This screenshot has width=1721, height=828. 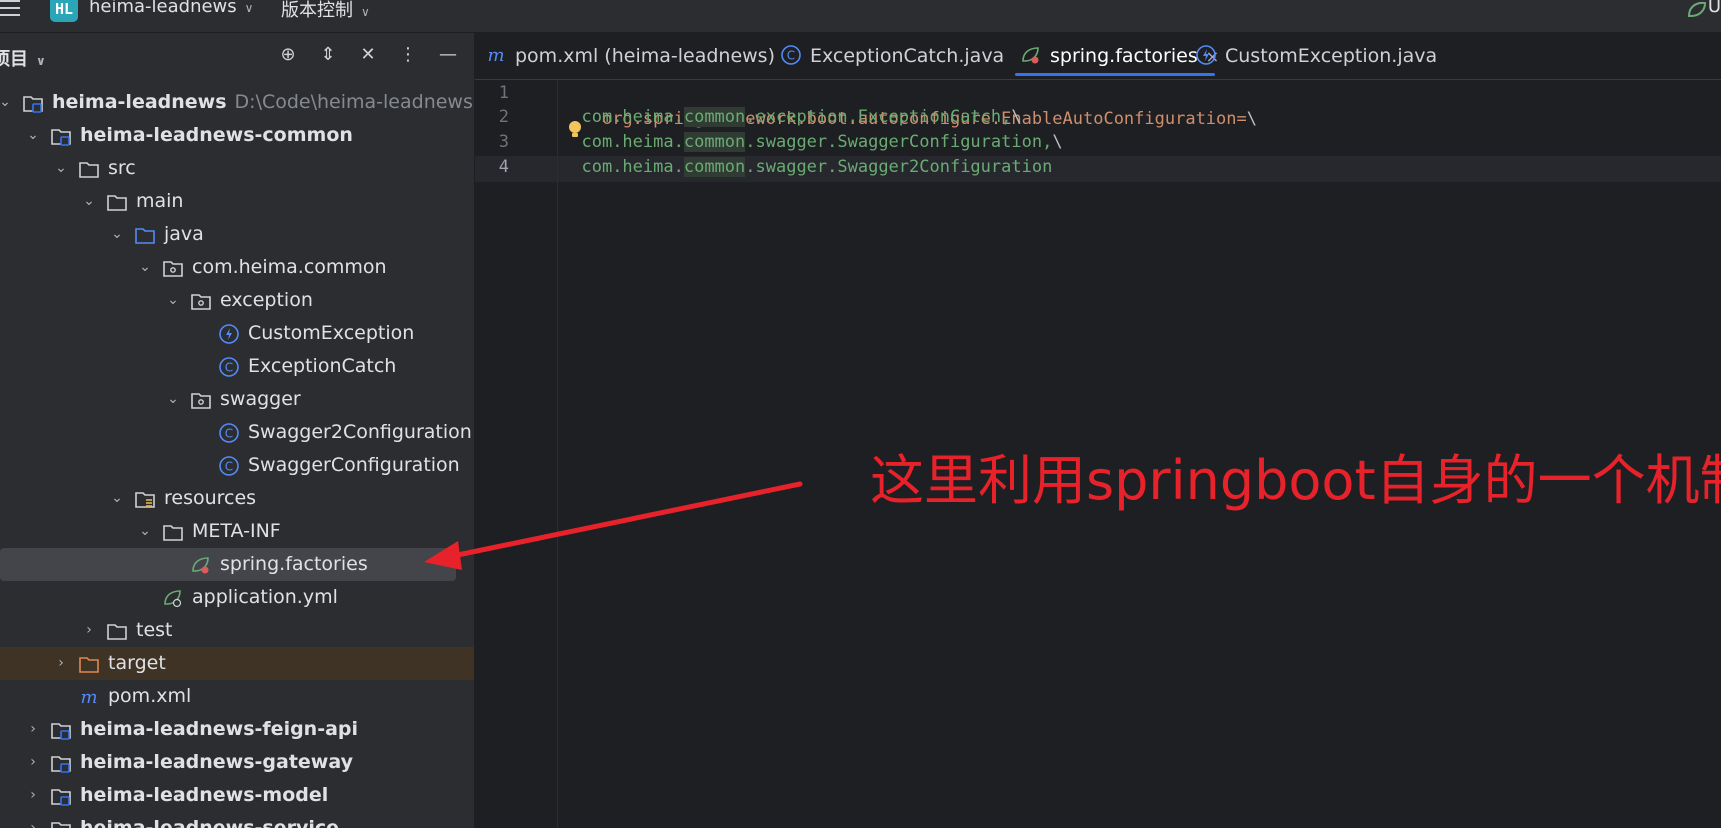 I want to click on tree-node-text: spring.factories, so click(x=294, y=564).